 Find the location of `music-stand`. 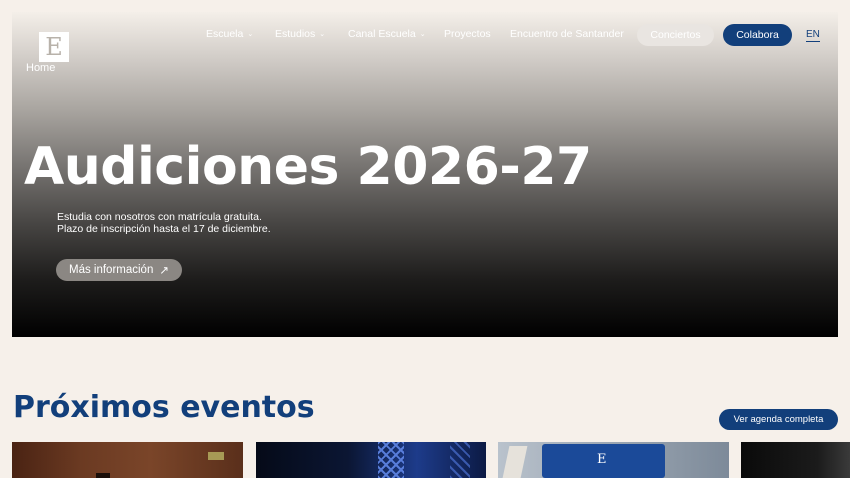

music-stand is located at coordinates (103, 475).